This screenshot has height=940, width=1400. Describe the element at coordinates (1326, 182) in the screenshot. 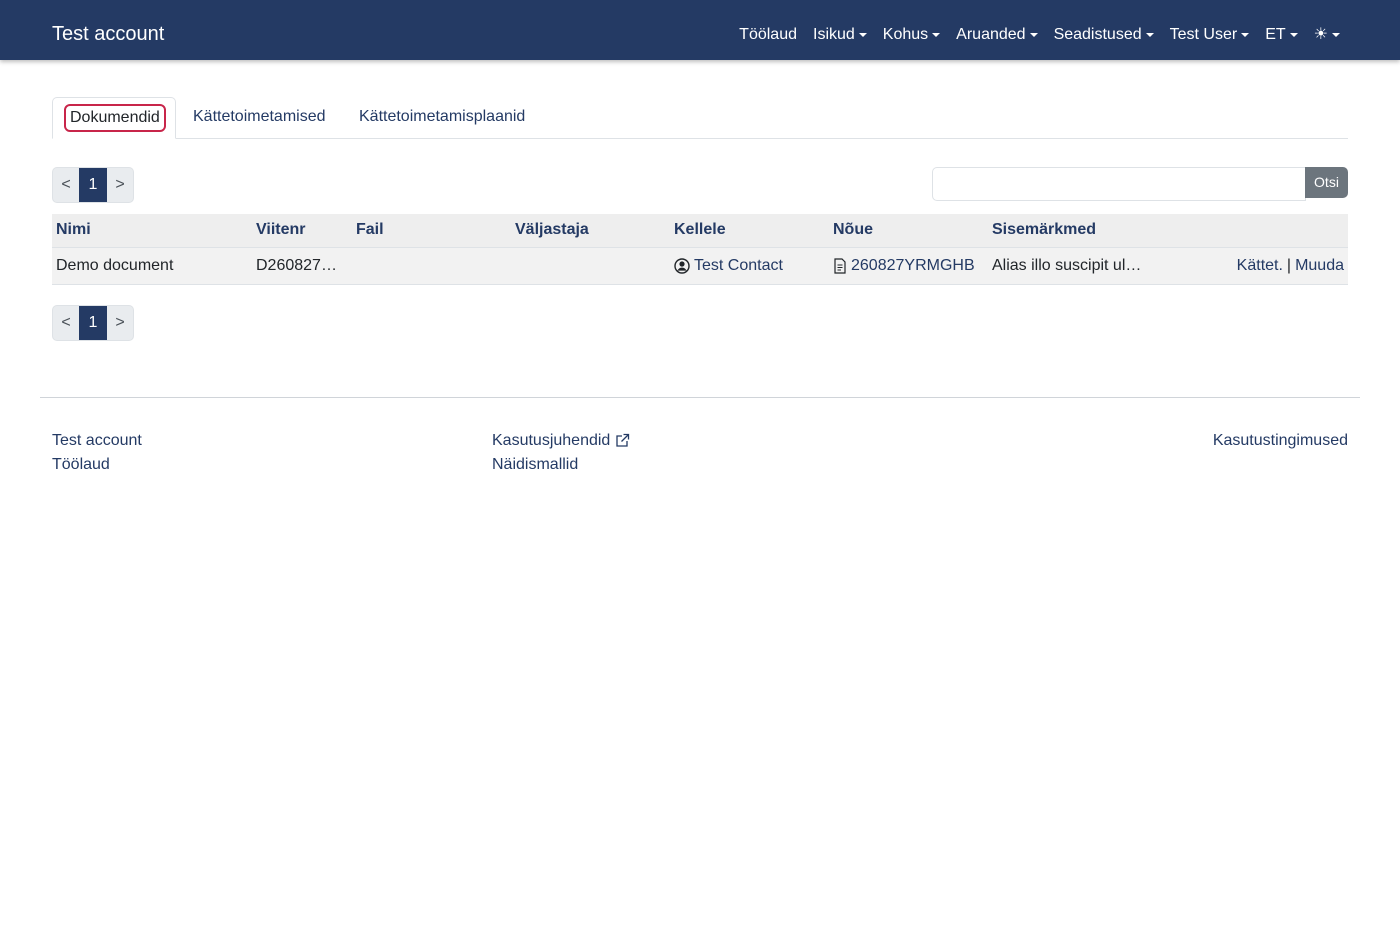

I see `search-button: Otsi` at that location.